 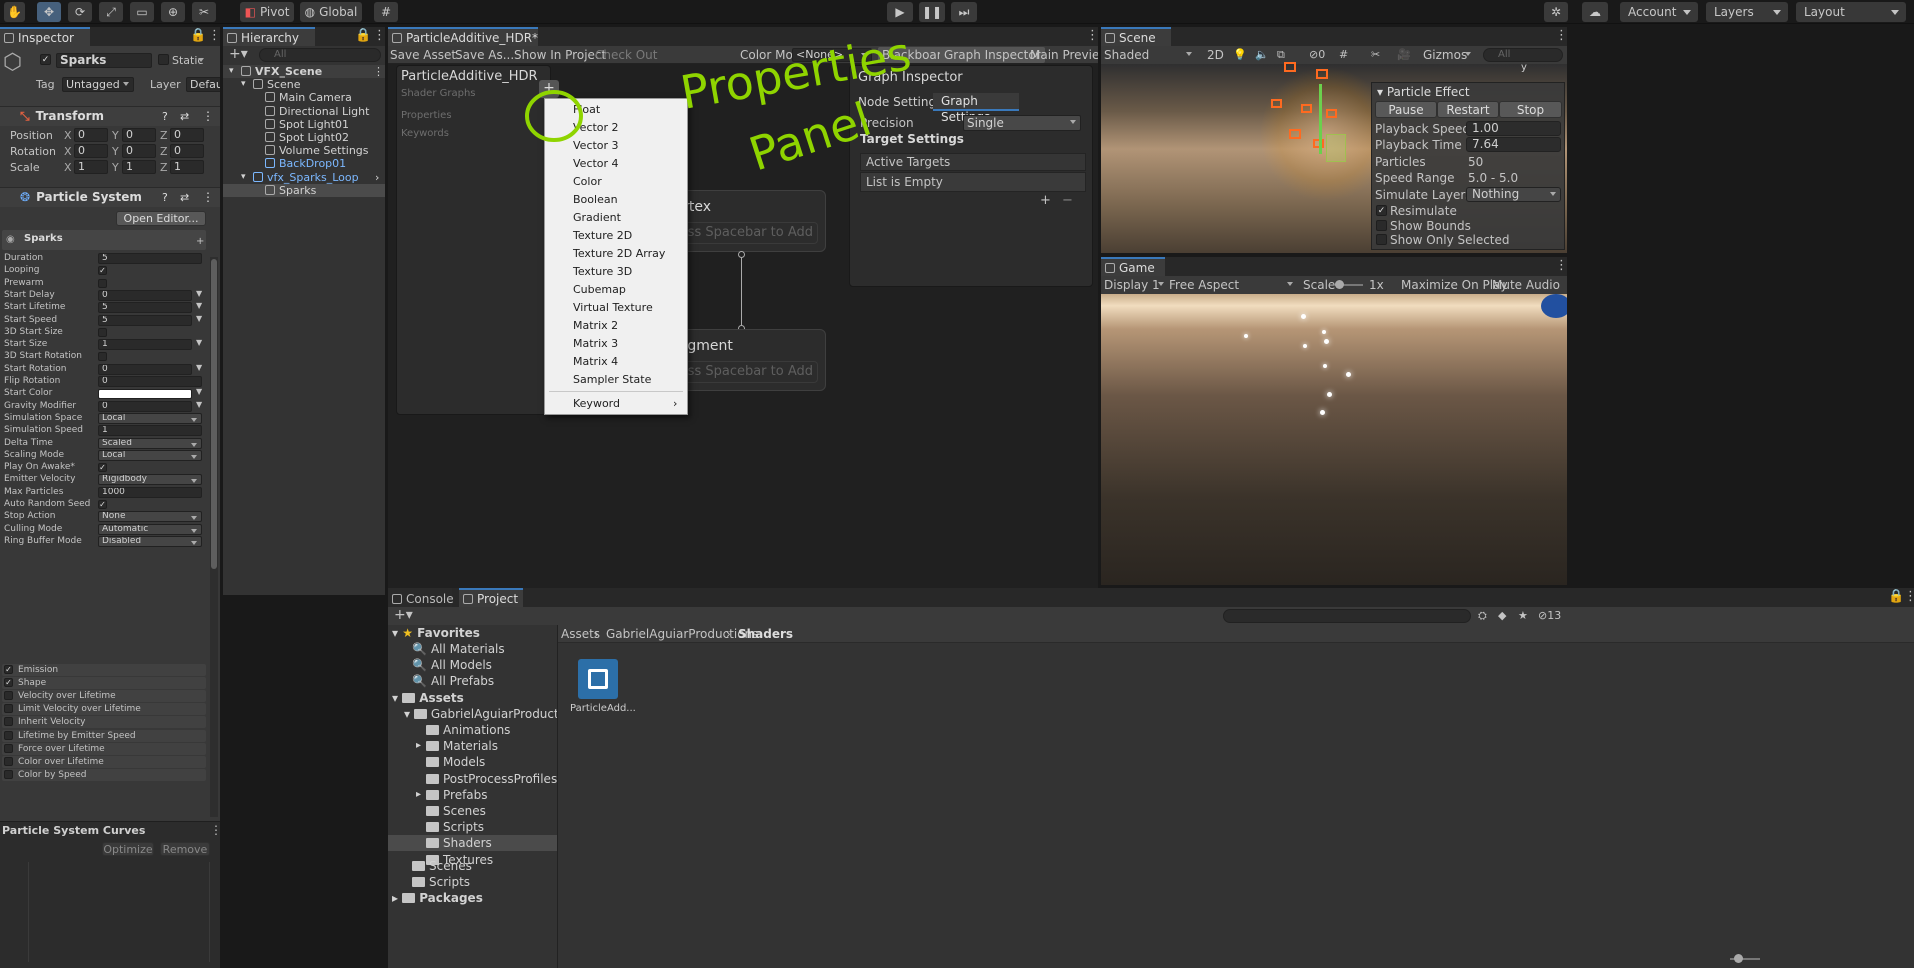 I want to click on packages-header: ▸ Packages, so click(x=437, y=898).